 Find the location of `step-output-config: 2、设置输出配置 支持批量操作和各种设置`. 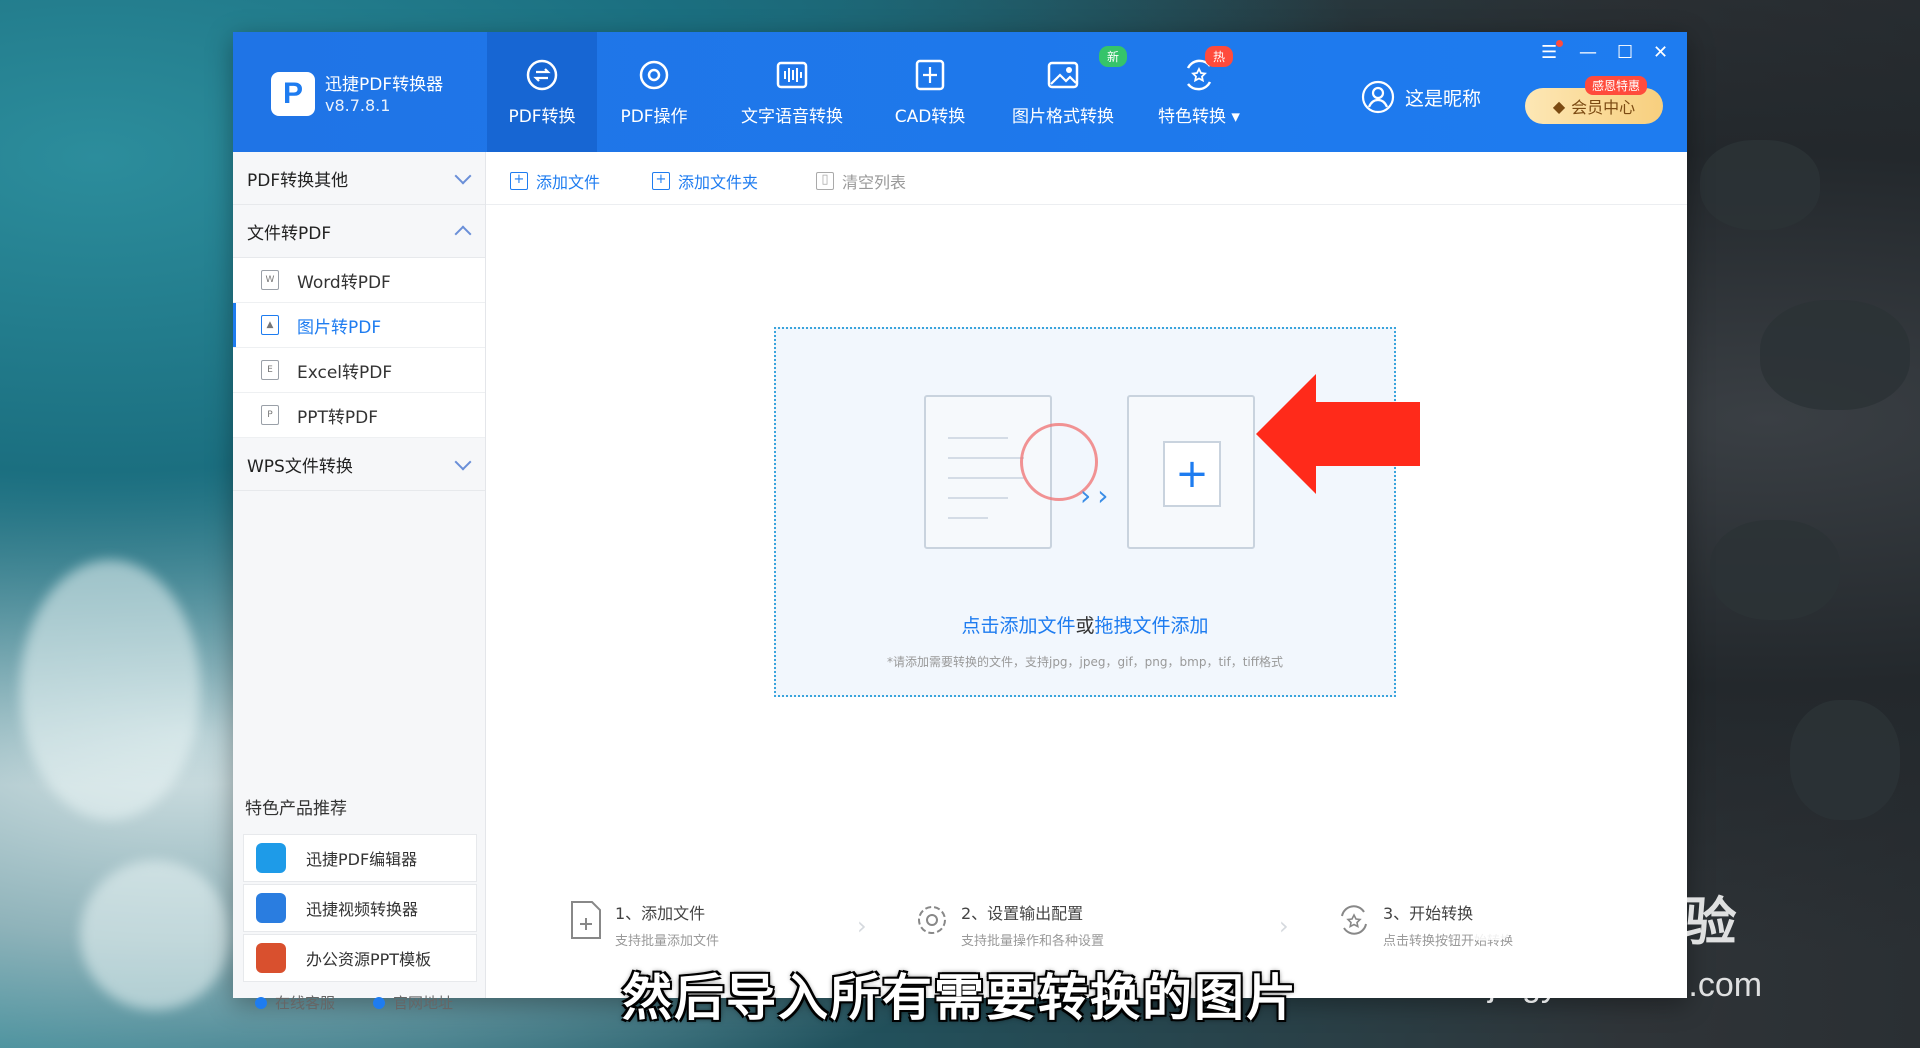

step-output-config: 2、设置输出配置 支持批量操作和各种设置 is located at coordinates (1009, 924).